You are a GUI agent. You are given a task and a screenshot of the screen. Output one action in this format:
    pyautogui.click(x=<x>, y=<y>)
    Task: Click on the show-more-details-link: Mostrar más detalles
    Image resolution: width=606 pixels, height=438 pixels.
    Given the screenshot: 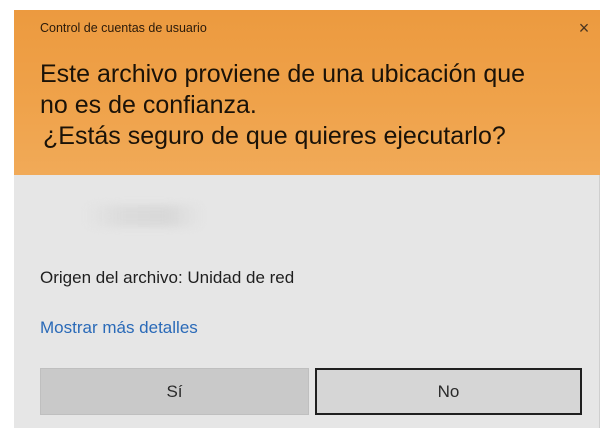 What is the action you would take?
    pyautogui.click(x=119, y=328)
    